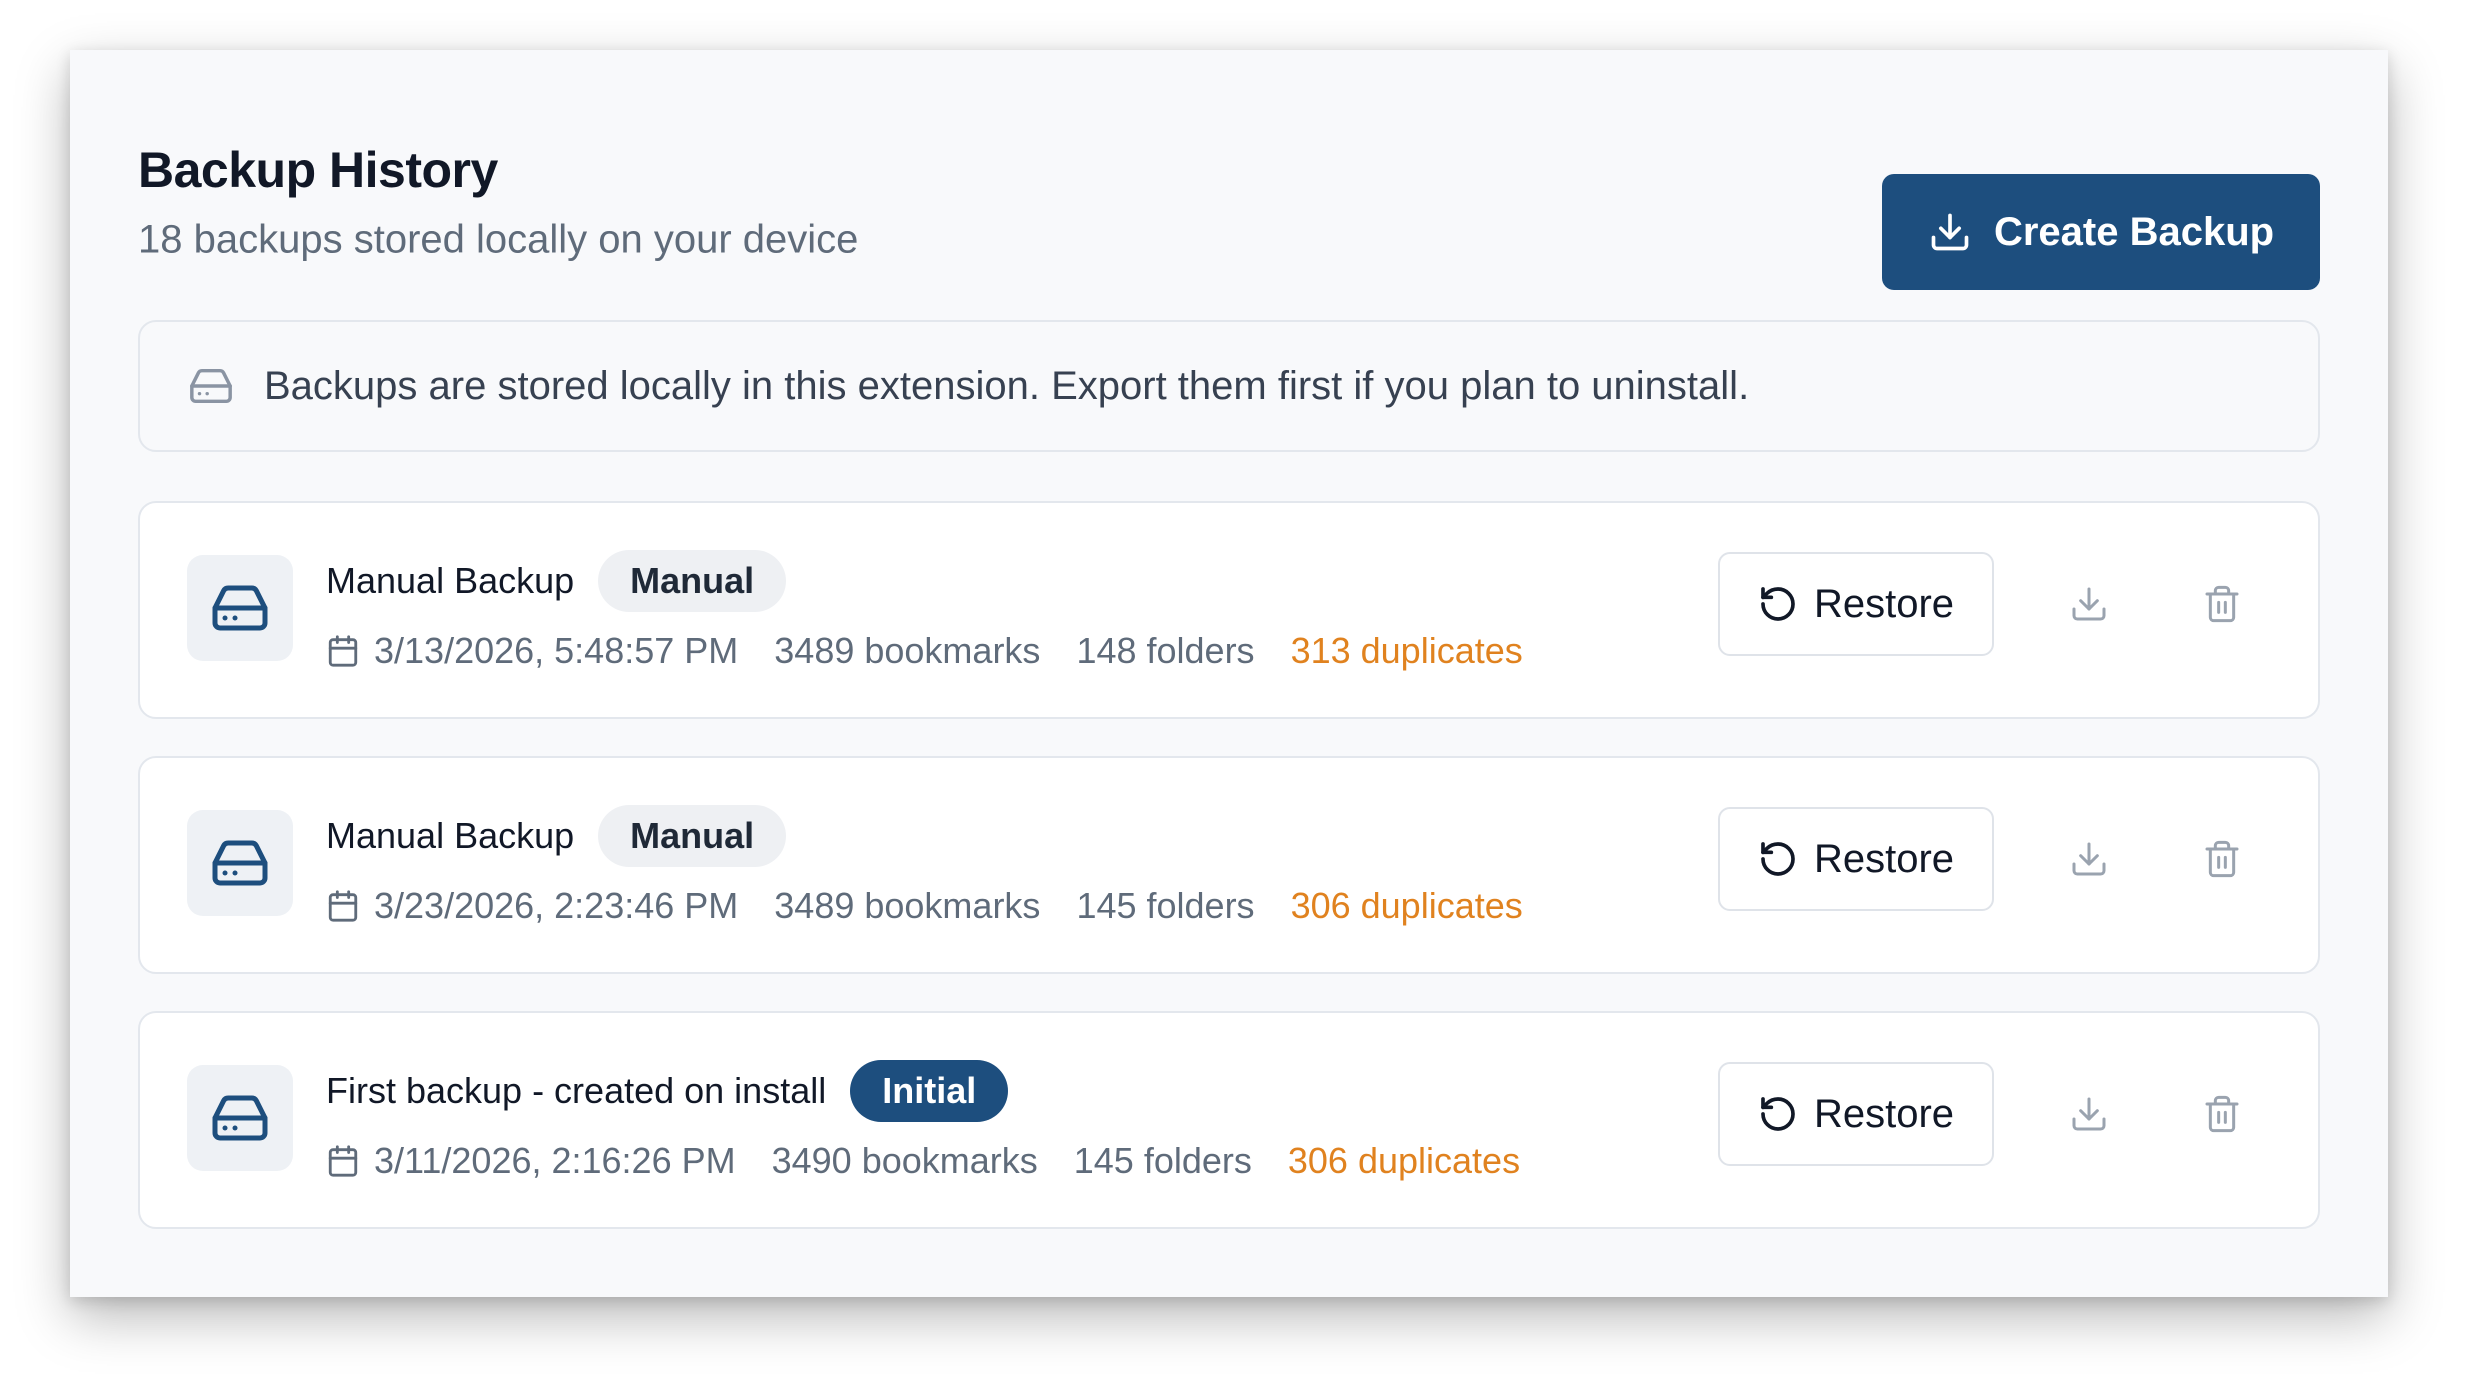 This screenshot has height=1385, width=2470. Describe the element at coordinates (904, 1160) in the screenshot. I see `backup-bookmarks-count: 3490 bookmarks` at that location.